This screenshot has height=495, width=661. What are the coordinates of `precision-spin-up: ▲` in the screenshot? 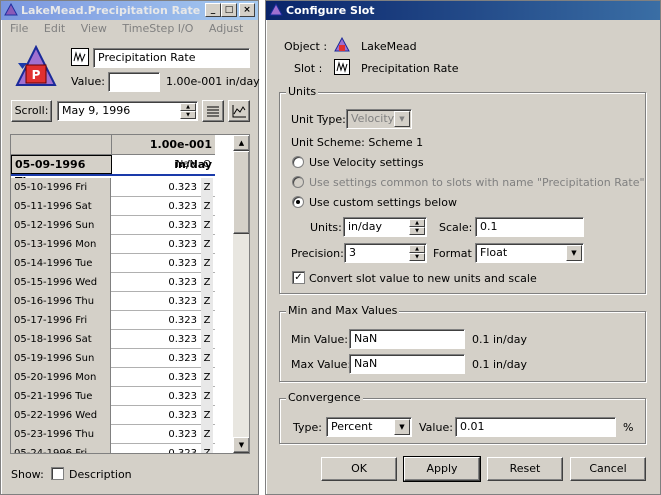 It's located at (417, 249).